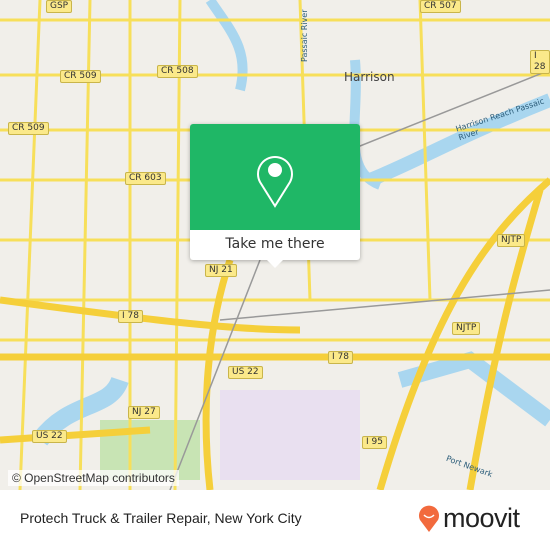  What do you see at coordinates (275, 182) in the screenshot?
I see `map-pin-icon` at bounding box center [275, 182].